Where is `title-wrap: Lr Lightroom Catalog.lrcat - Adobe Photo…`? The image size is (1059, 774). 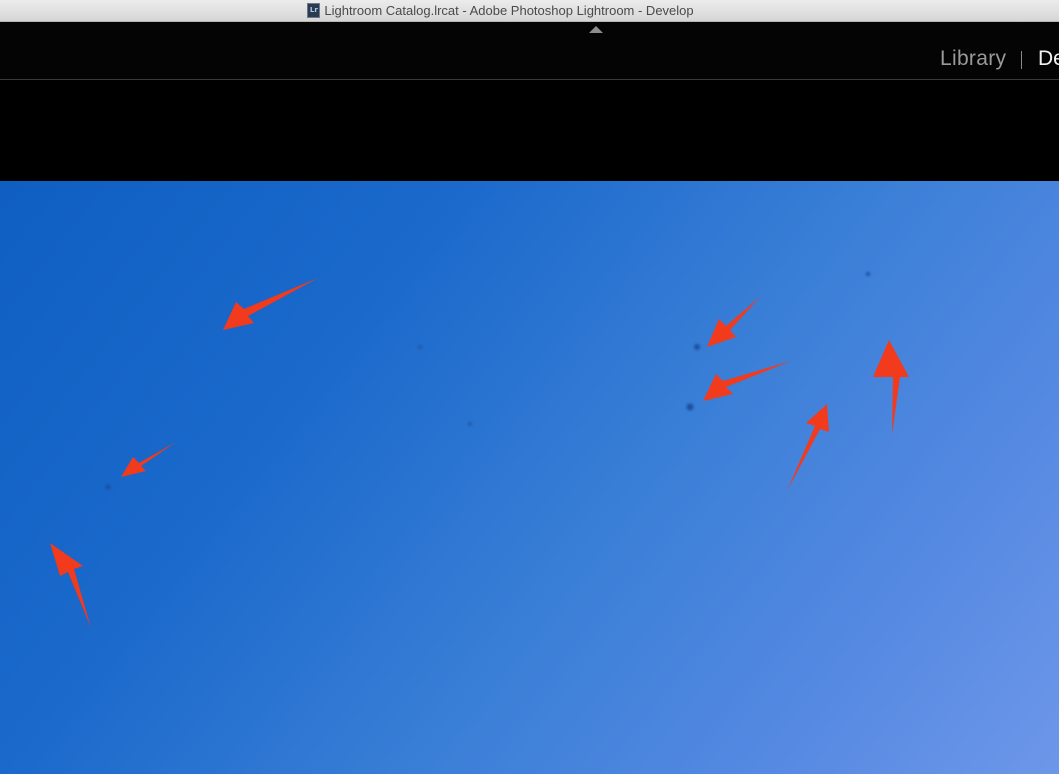 title-wrap: Lr Lightroom Catalog.lrcat - Adobe Photo… is located at coordinates (500, 10).